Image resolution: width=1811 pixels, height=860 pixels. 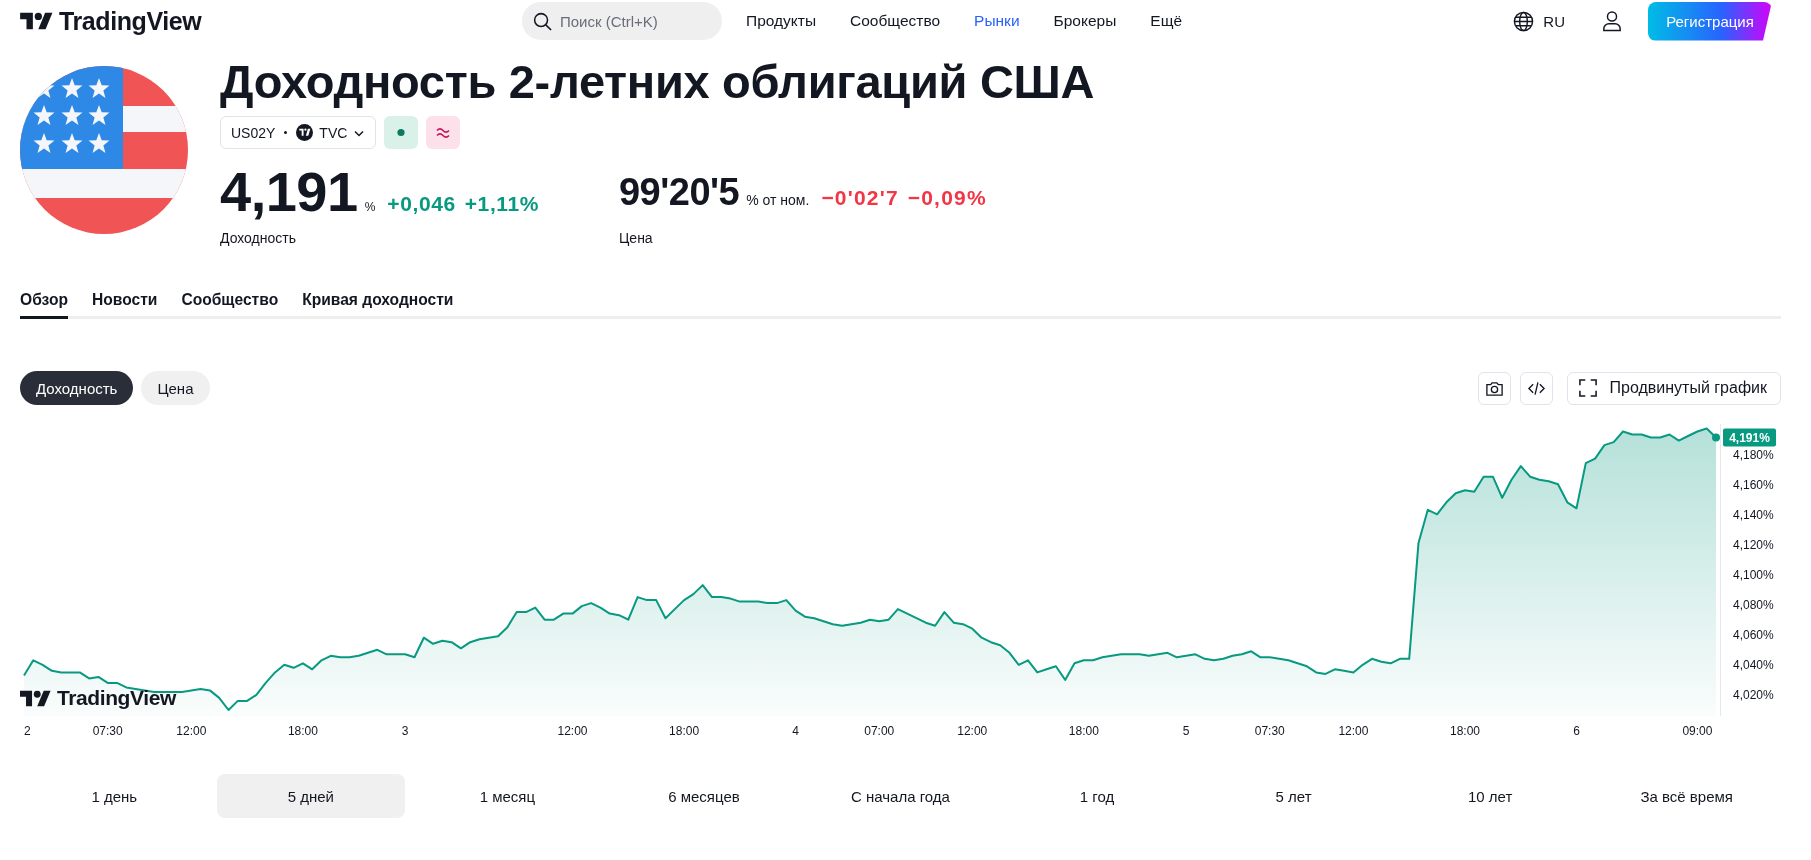 I want to click on quote-change-percent: +1,11%, so click(x=501, y=204).